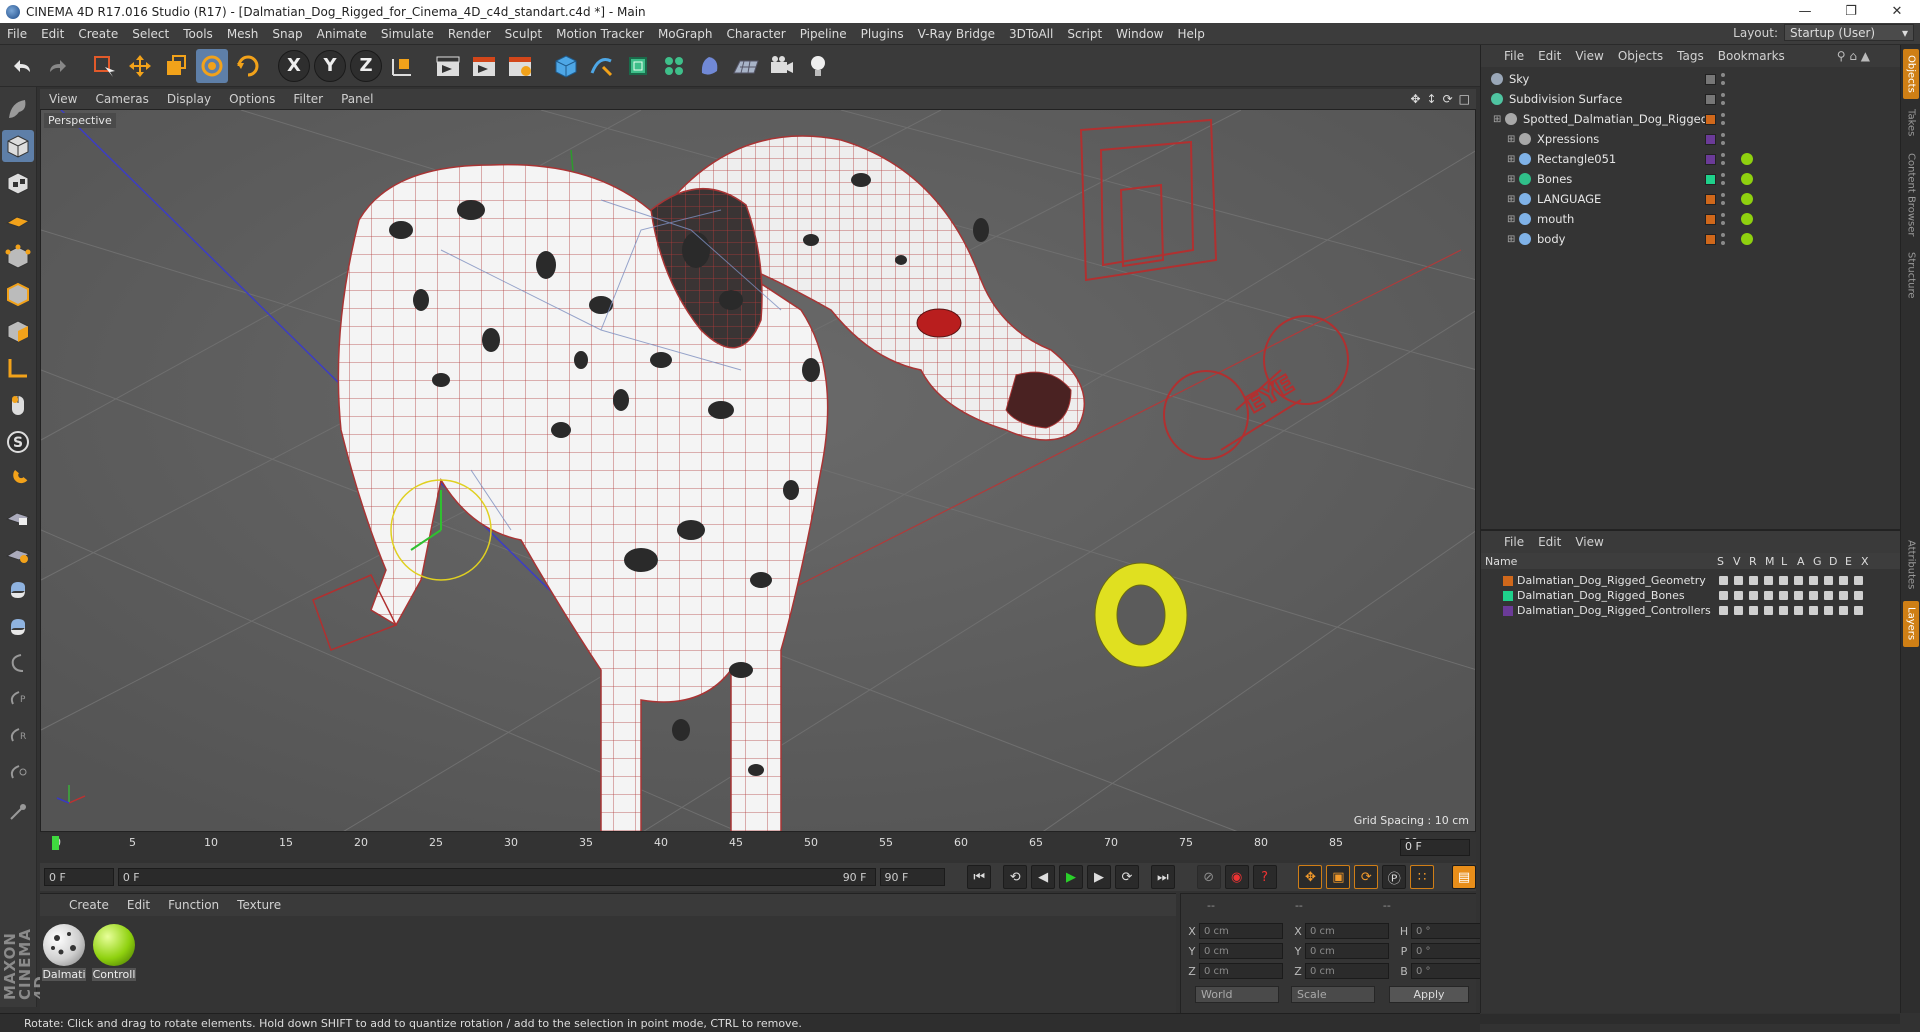 This screenshot has height=1032, width=1920. Describe the element at coordinates (755, 34) in the screenshot. I see `menu-character: Character` at that location.